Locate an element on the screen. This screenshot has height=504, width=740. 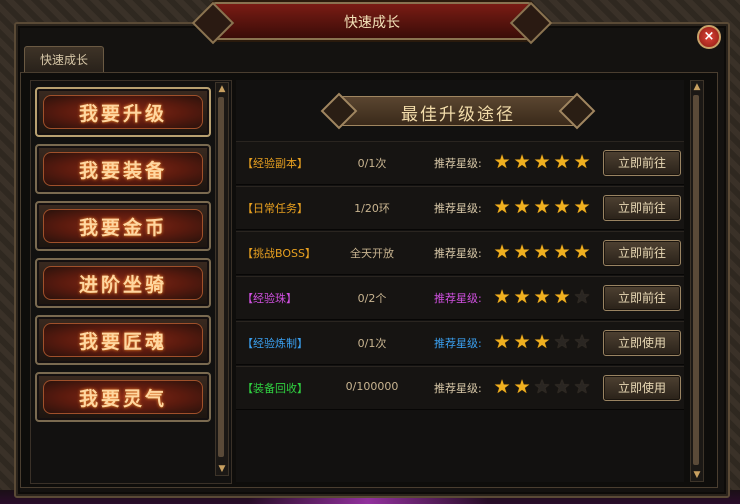
route-row: 【日常任务】 1/20环 推荐星级: ★ ★ ★ ★ ★ 立即前往 is located at coordinates (460, 208).